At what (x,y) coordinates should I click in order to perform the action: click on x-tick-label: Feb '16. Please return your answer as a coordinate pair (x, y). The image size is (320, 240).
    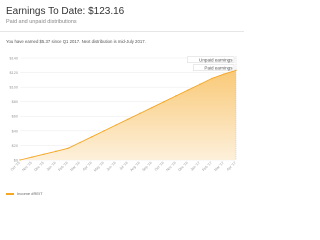
    Looking at the image, I should click on (62, 166).